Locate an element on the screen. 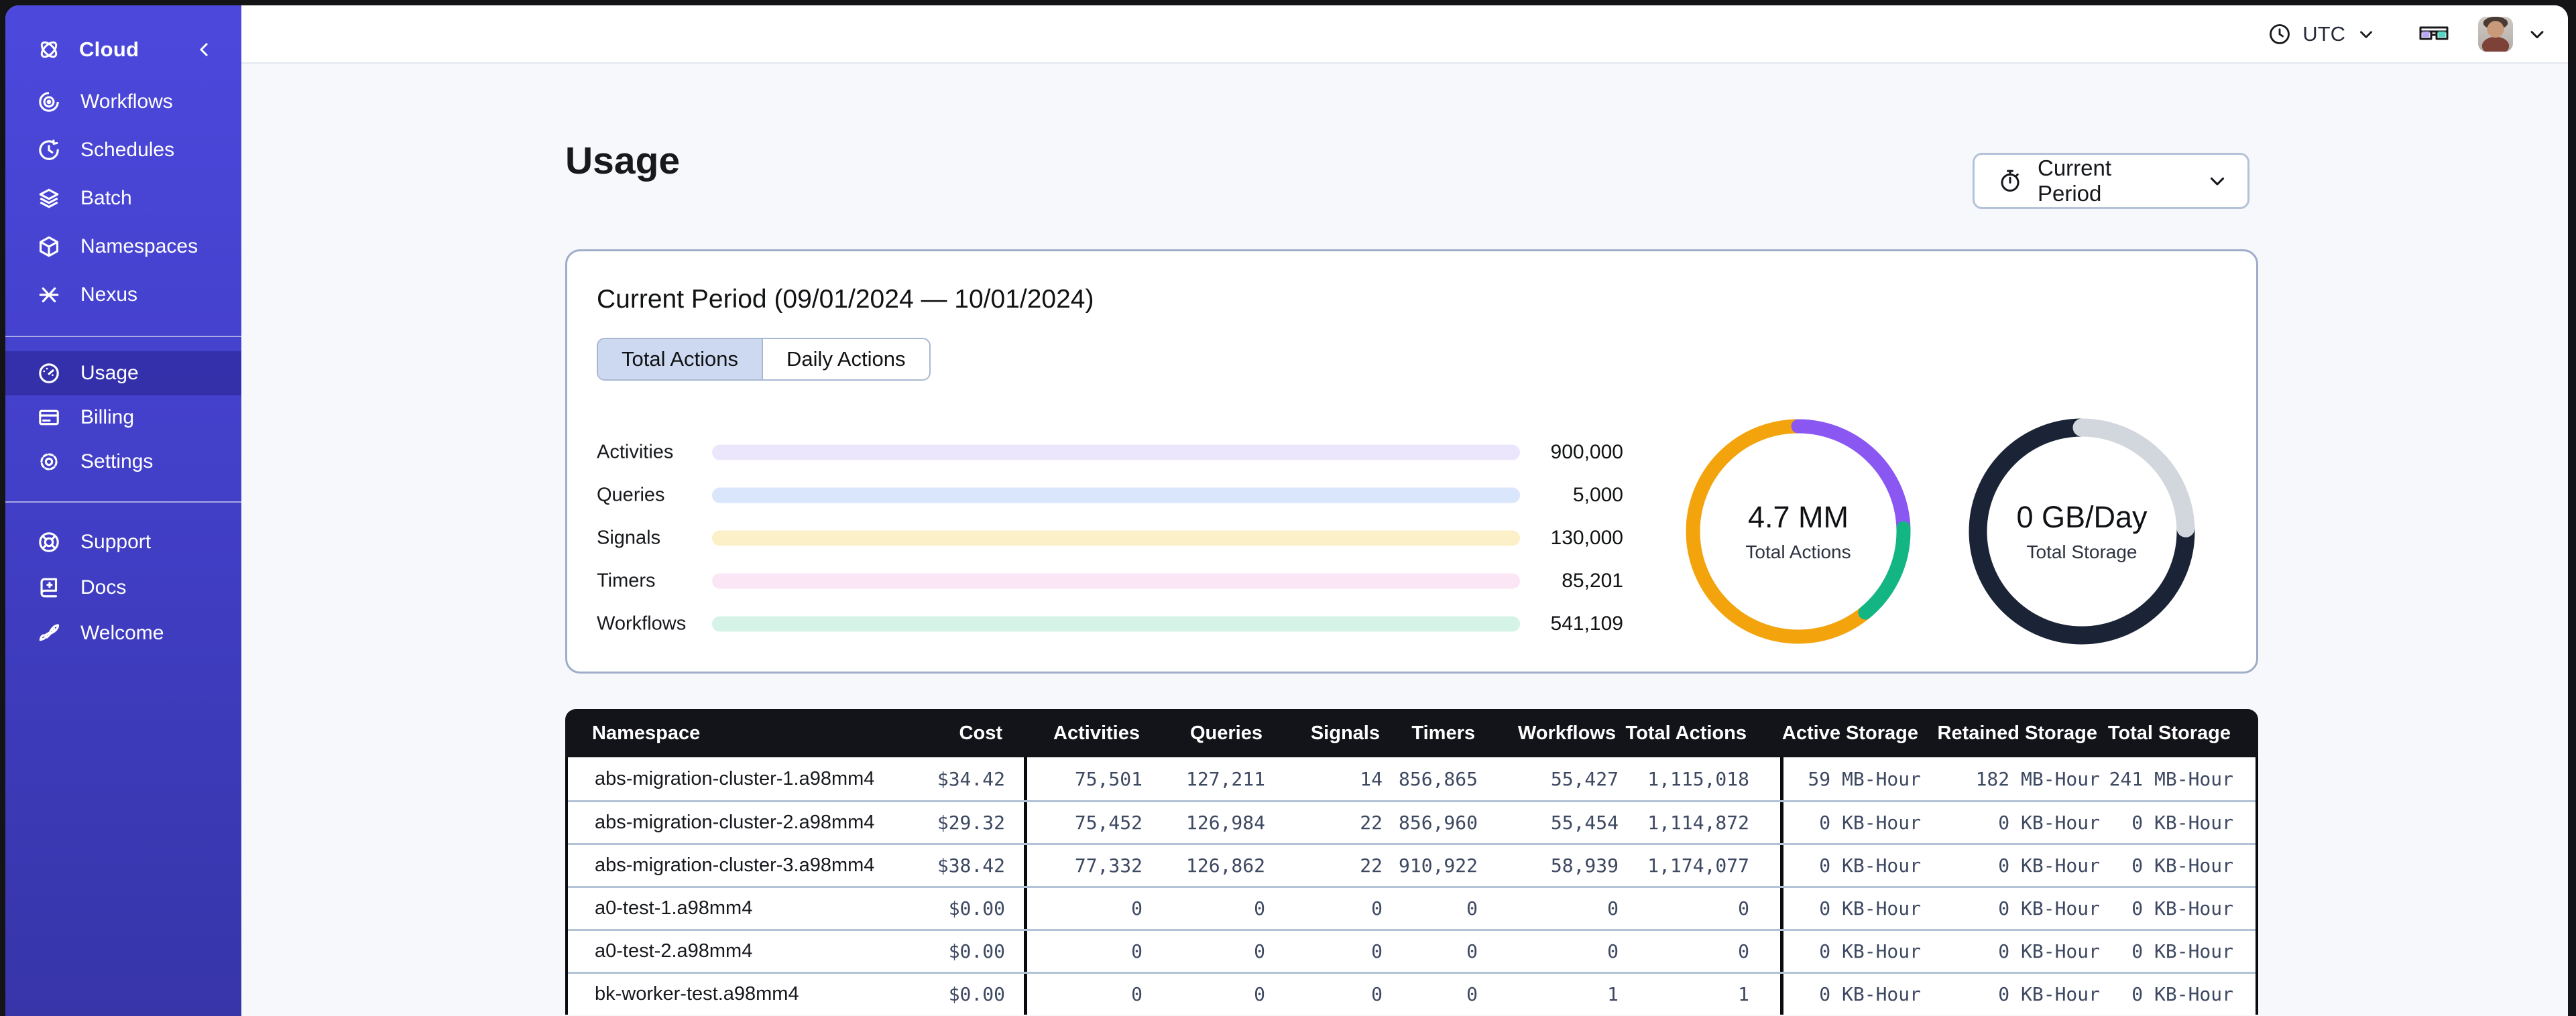 The height and width of the screenshot is (1016, 2576). column-header-timers: Timers is located at coordinates (1443, 733).